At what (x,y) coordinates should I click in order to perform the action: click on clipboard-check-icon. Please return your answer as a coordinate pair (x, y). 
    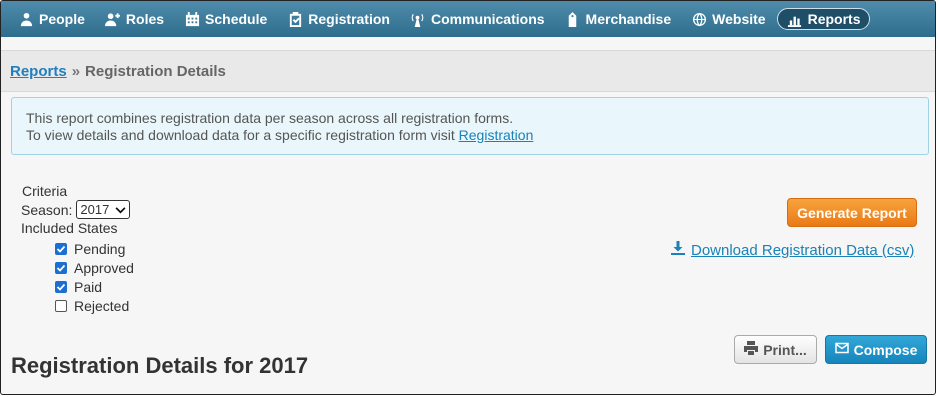
    Looking at the image, I should click on (295, 19).